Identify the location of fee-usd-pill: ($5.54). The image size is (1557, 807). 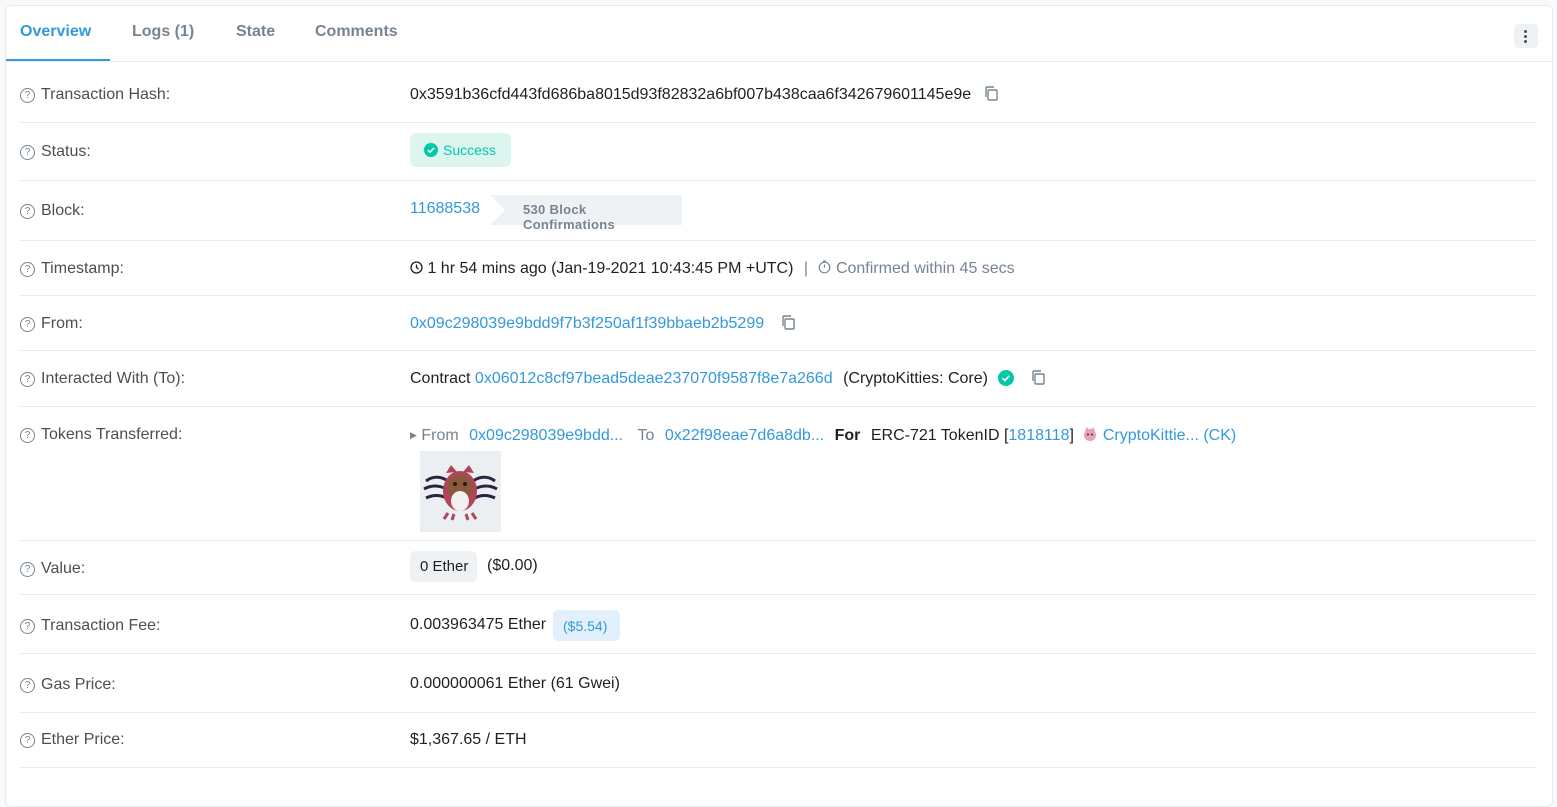
(586, 625).